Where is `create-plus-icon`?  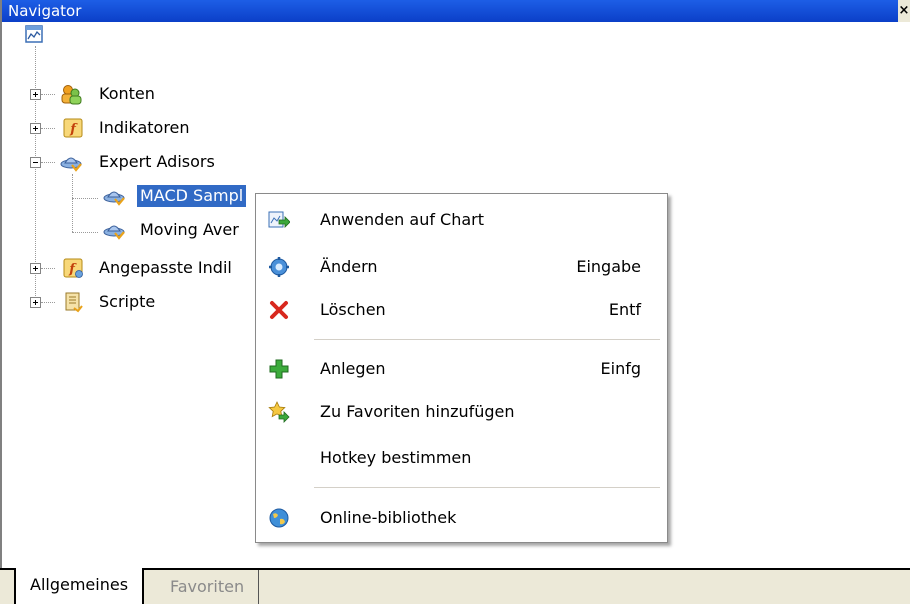
create-plus-icon is located at coordinates (279, 369).